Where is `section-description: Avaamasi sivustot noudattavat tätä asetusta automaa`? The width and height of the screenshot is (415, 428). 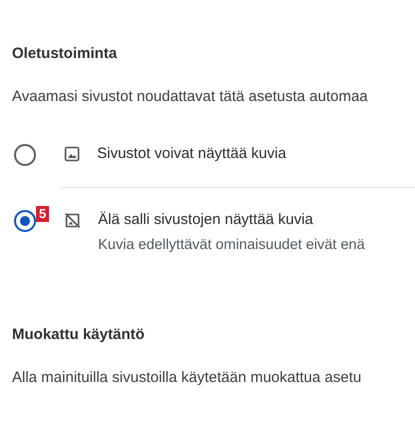
section-description: Avaamasi sivustot noudattavat tätä asetusta automaa is located at coordinates (190, 97).